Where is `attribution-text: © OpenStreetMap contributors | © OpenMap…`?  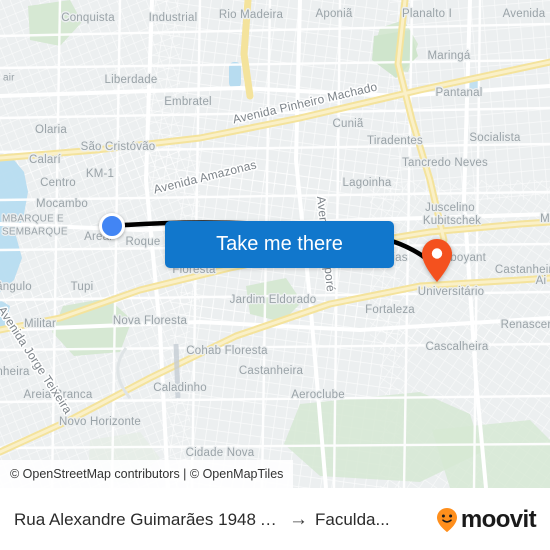
attribution-text: © OpenStreetMap contributors | © OpenMap… is located at coordinates (147, 474).